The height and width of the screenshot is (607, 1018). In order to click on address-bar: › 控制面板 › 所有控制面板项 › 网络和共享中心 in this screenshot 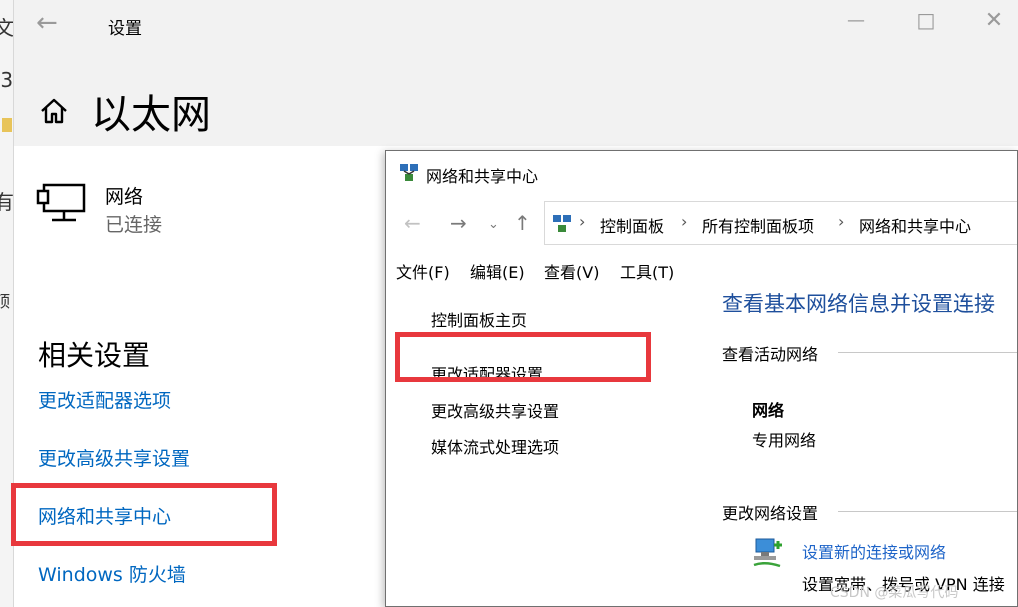, I will do `click(780, 223)`.